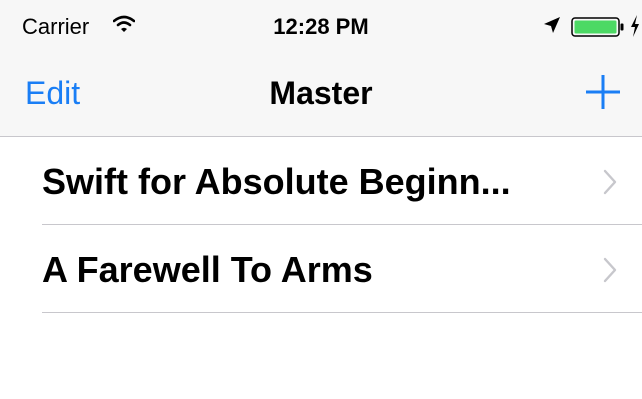 This screenshot has width=642, height=399. What do you see at coordinates (207, 269) in the screenshot?
I see `list-item-label: A Farewell To Arms` at bounding box center [207, 269].